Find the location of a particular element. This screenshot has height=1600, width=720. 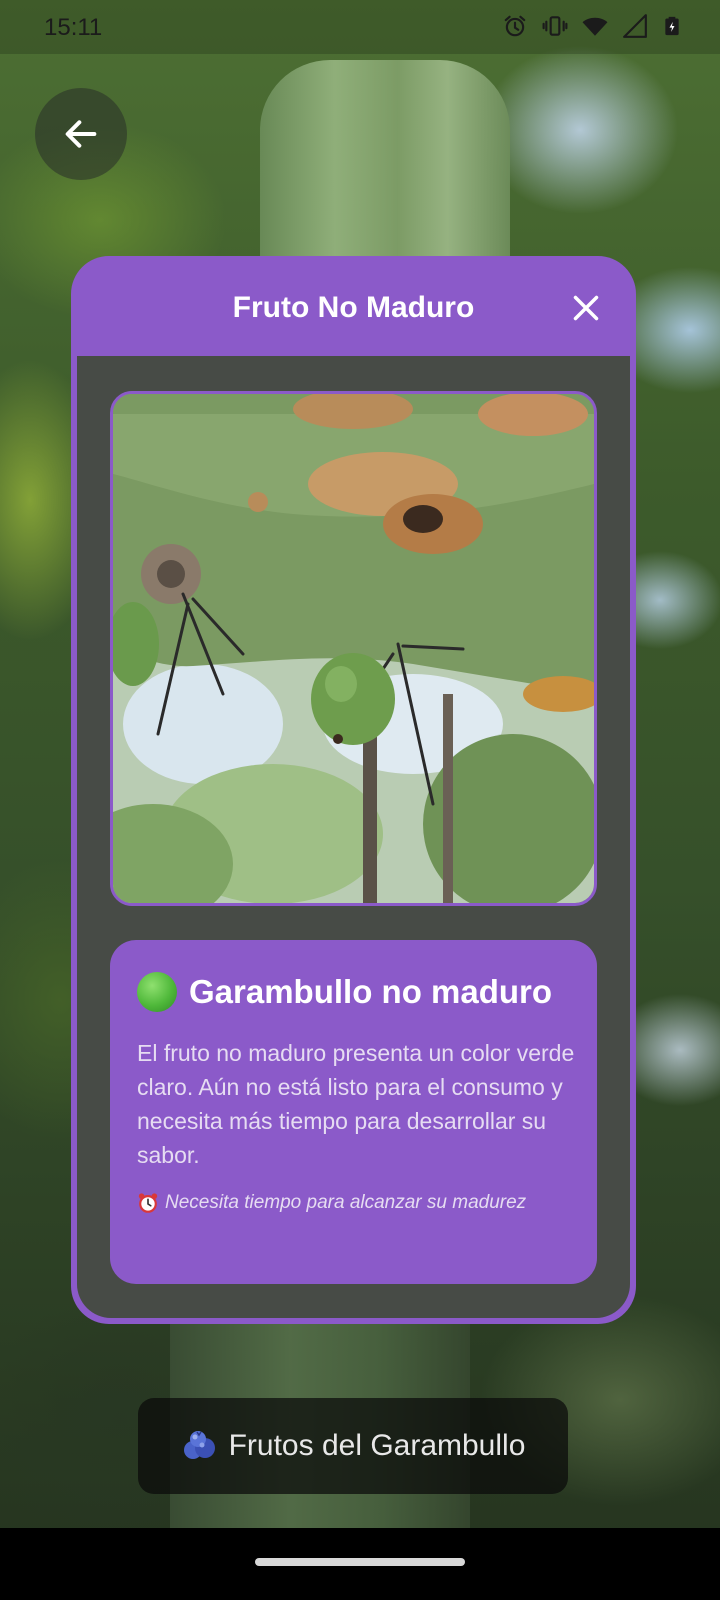

info-title: Garambullo no maduro is located at coordinates (371, 991).